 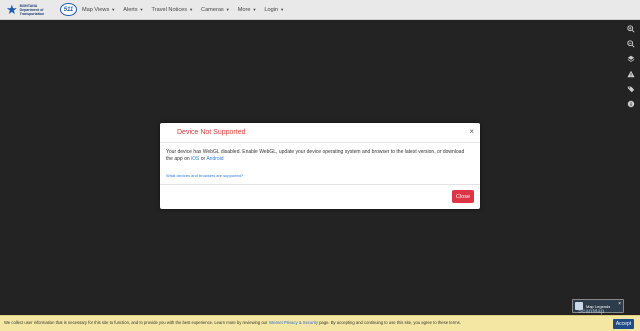 What do you see at coordinates (631, 104) in the screenshot?
I see `info-icon` at bounding box center [631, 104].